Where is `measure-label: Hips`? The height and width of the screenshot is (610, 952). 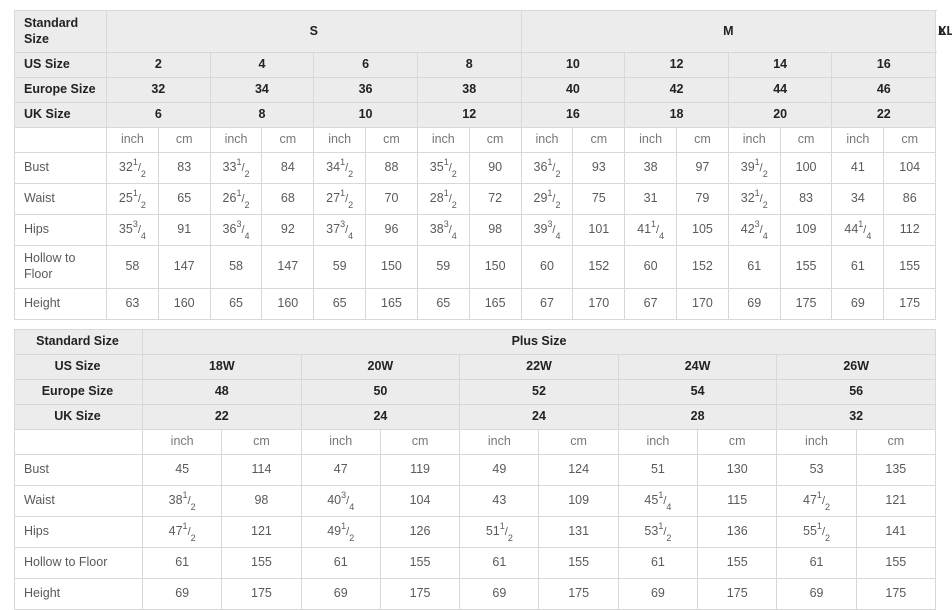 measure-label: Hips is located at coordinates (60, 230).